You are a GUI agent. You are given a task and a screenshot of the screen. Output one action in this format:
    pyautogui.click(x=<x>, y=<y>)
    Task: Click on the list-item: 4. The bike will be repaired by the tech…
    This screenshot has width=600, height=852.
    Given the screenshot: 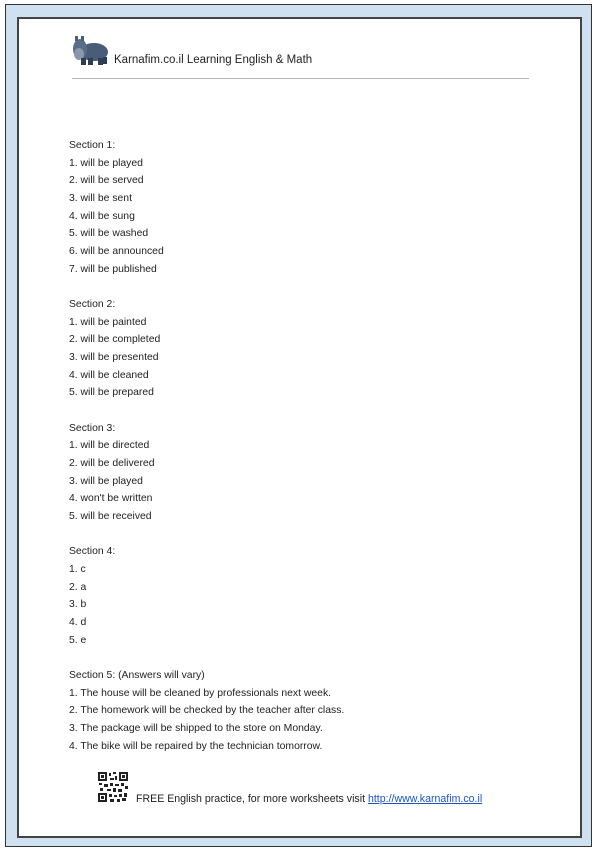 What is the action you would take?
    pyautogui.click(x=196, y=746)
    